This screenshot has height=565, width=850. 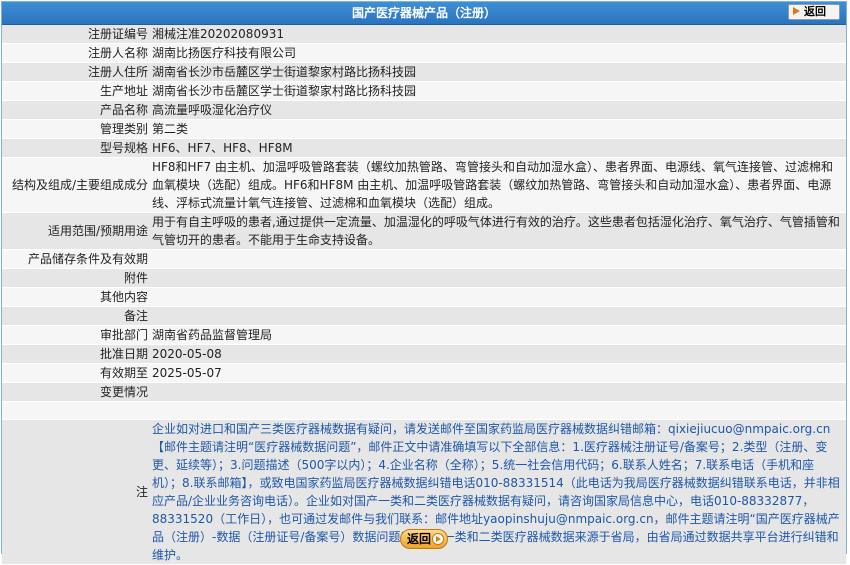 What do you see at coordinates (796, 11) in the screenshot?
I see `arrow-right-icon` at bounding box center [796, 11].